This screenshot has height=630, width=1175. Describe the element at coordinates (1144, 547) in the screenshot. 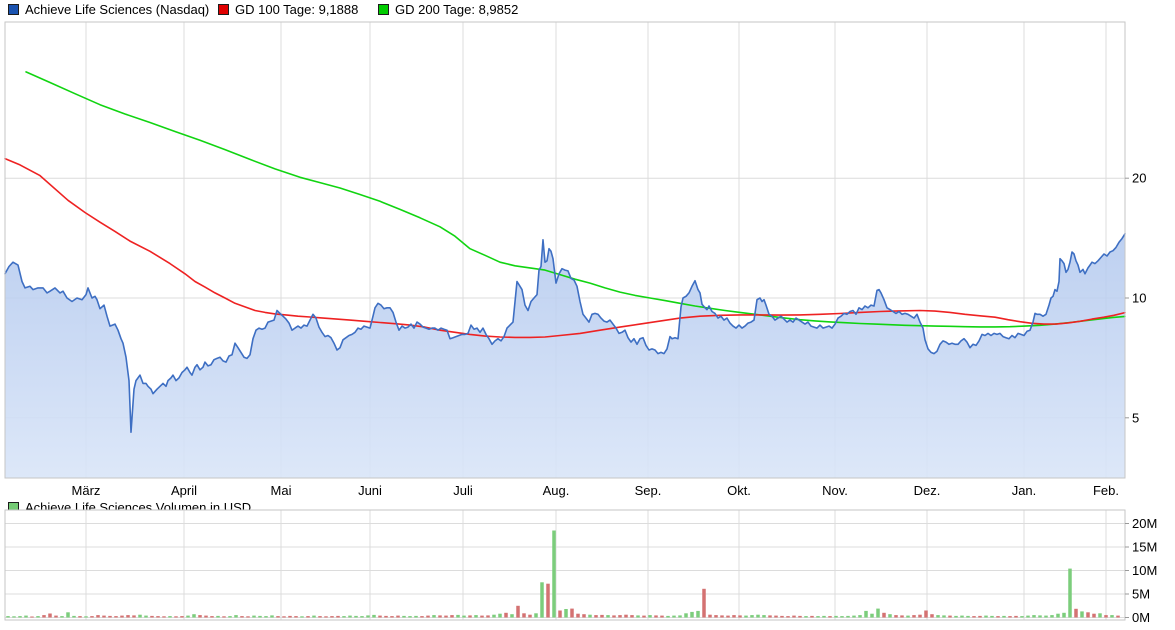

I see `volume-y-tick-label: 15M` at that location.